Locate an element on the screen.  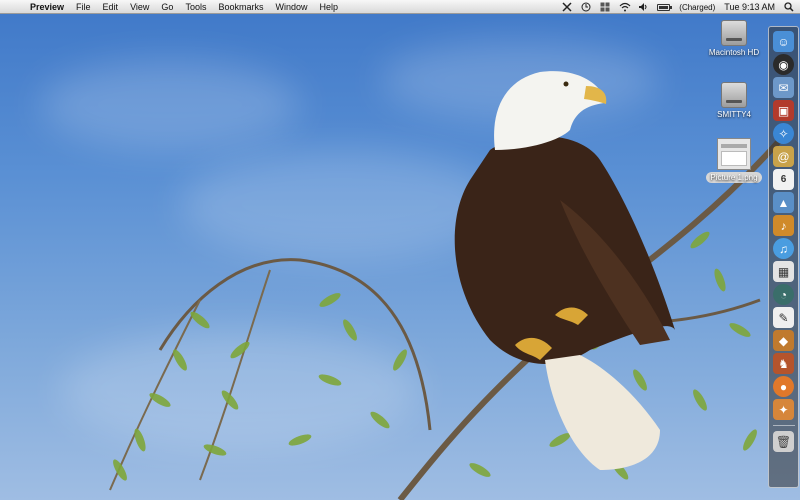
spaces-icon is located at coordinates (605, 7).